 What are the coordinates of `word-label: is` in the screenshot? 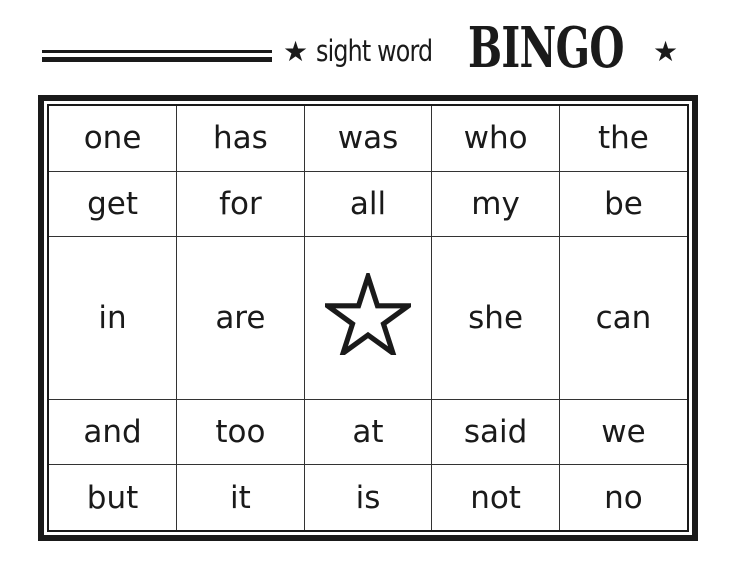 It's located at (368, 497).